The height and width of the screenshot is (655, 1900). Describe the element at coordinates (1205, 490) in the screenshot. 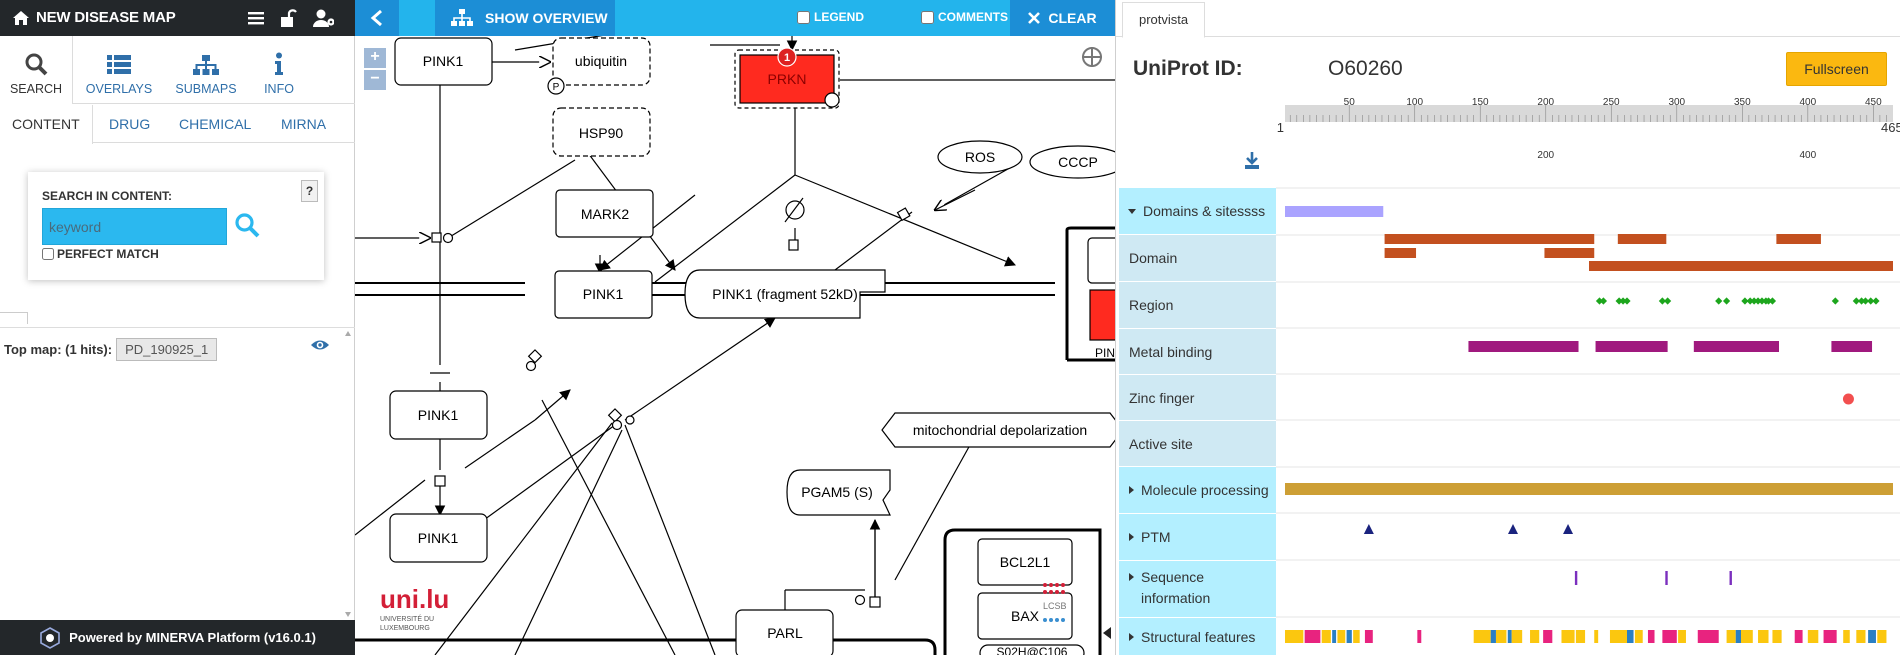

I see `track-label-text: Molecule processing` at that location.